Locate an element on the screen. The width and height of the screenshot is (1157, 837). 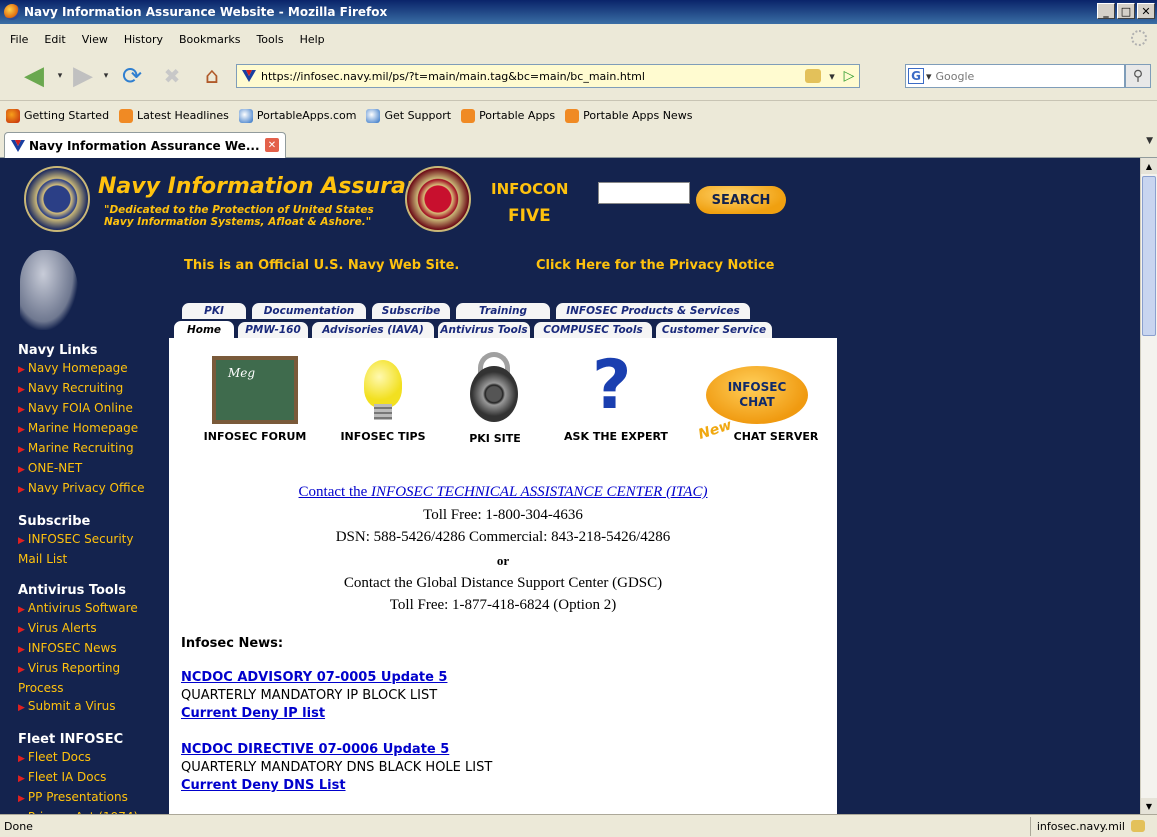
news-item-sublink: Current Deny IP list is located at coordinates (253, 713).